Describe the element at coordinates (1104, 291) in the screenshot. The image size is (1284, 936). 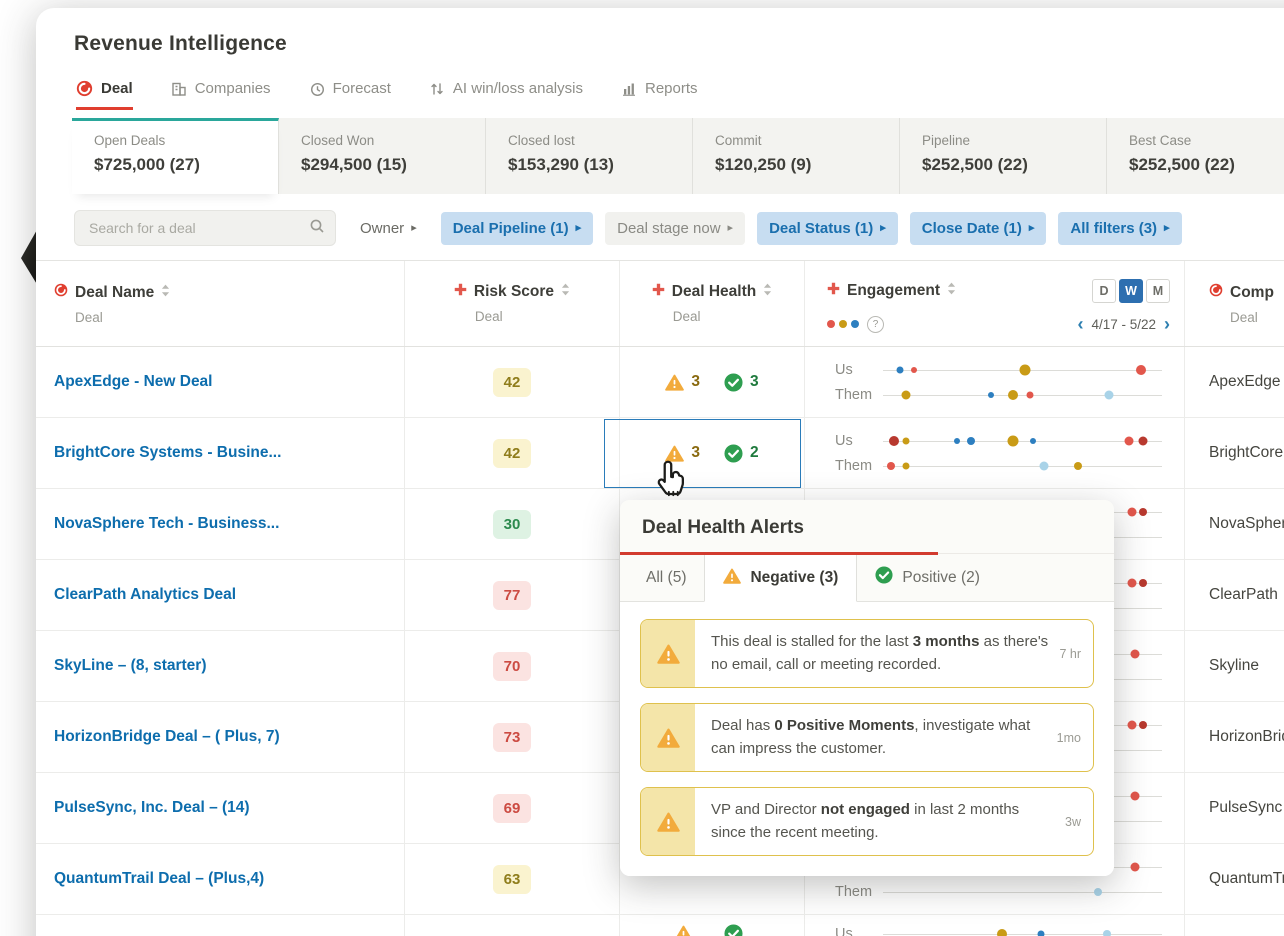
I see `toggle-day: D` at that location.